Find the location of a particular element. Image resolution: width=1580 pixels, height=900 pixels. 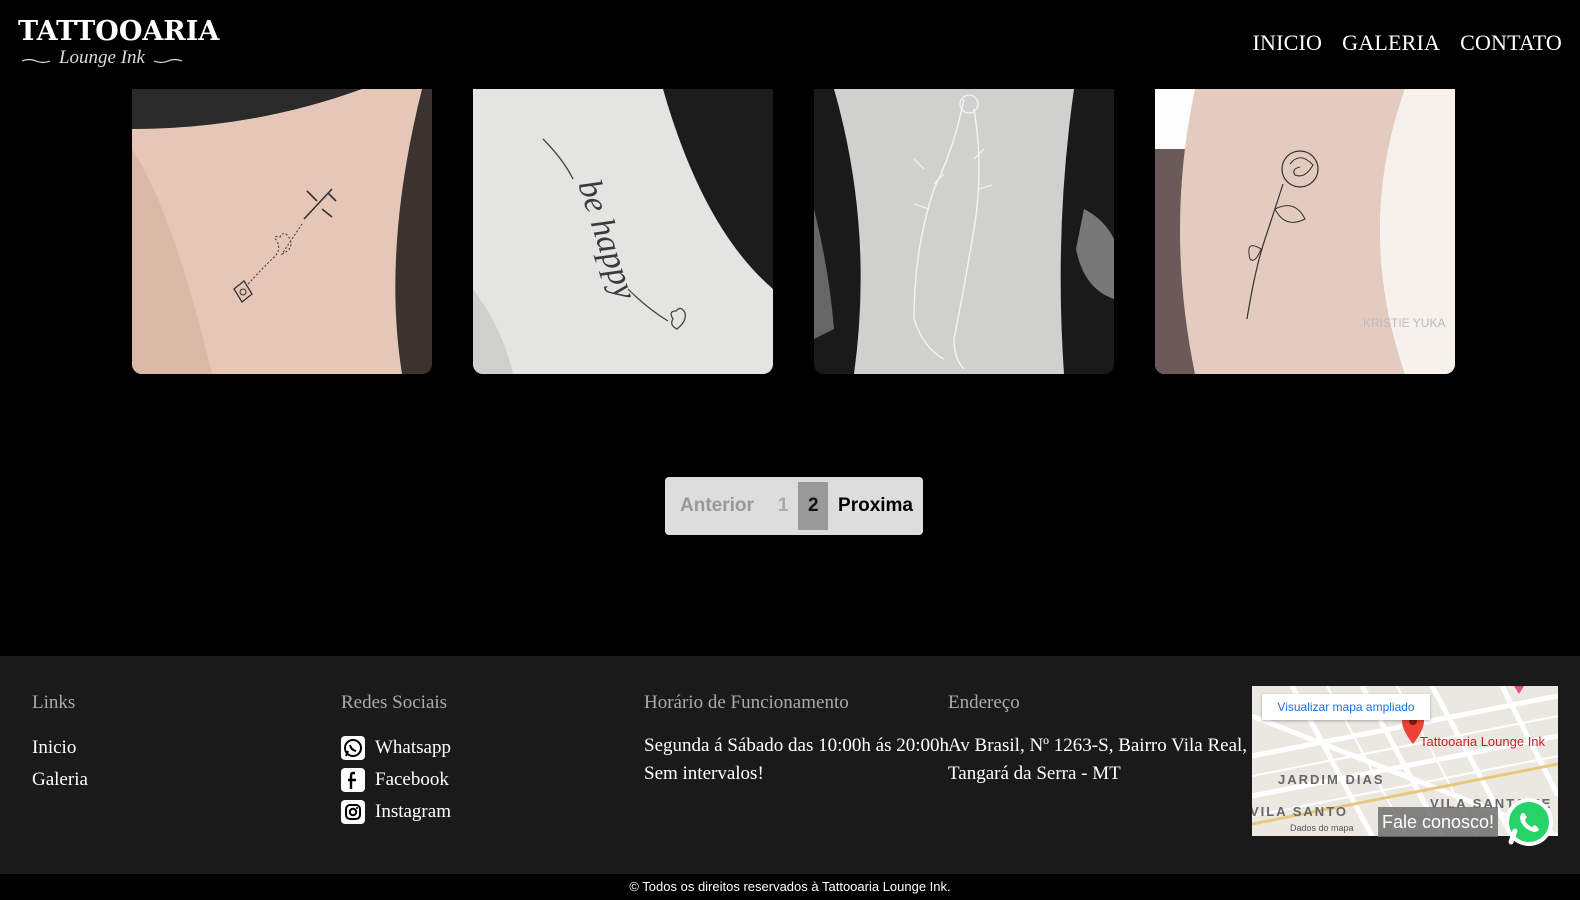

footer-address-title: Endereço is located at coordinates (984, 702).